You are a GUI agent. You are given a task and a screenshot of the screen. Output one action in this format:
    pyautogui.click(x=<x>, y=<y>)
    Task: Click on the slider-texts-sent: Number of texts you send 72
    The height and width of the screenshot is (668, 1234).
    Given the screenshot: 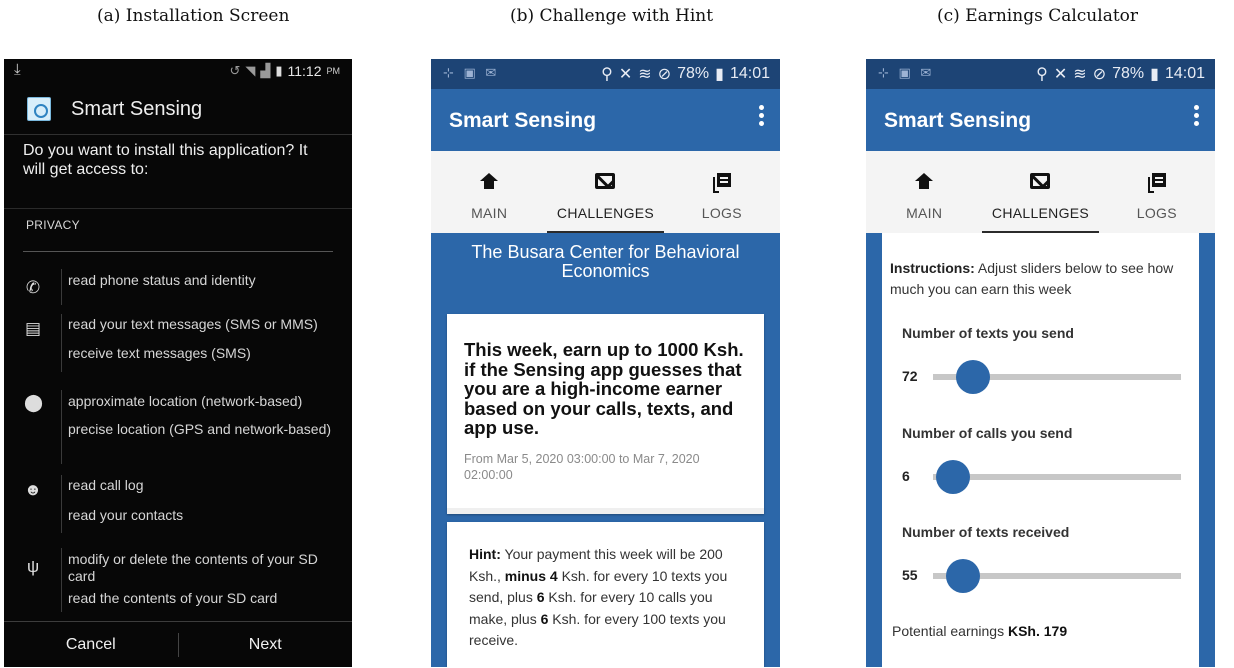 What is the action you would take?
    pyautogui.click(x=1041, y=359)
    